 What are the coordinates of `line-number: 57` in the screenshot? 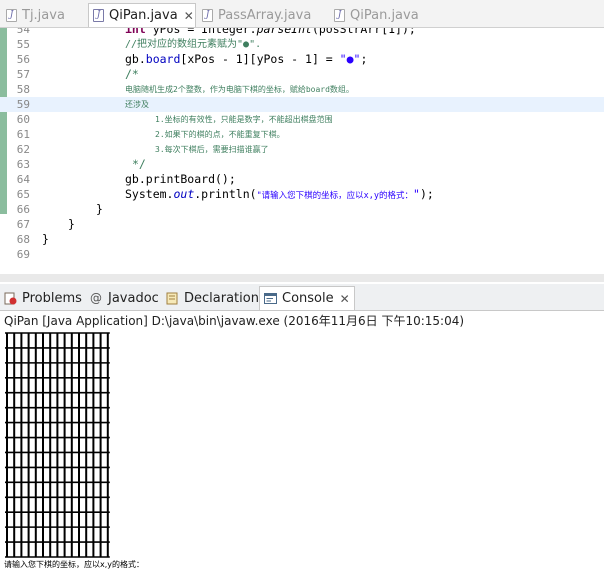 It's located at (23, 74).